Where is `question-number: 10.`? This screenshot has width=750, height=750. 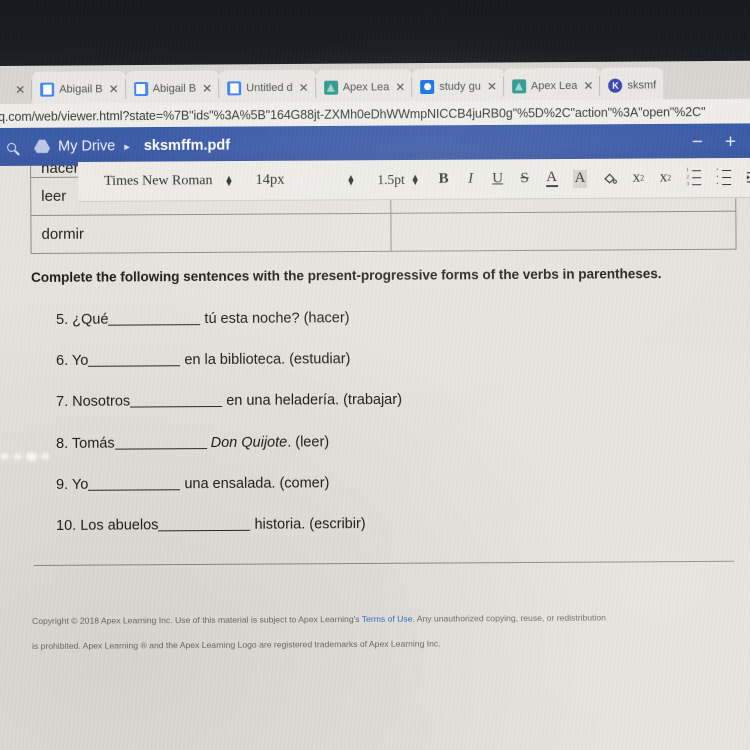 question-number: 10. is located at coordinates (66, 525).